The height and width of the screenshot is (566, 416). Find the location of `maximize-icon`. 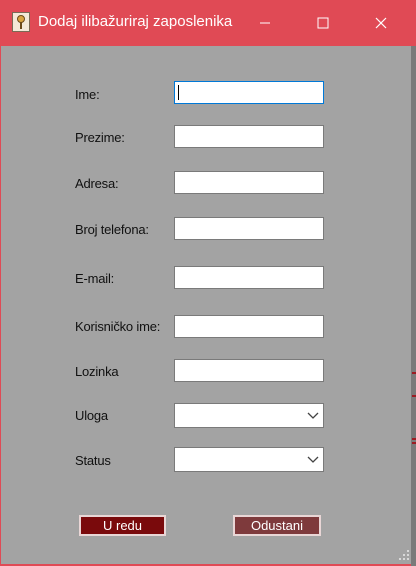

maximize-icon is located at coordinates (323, 23).